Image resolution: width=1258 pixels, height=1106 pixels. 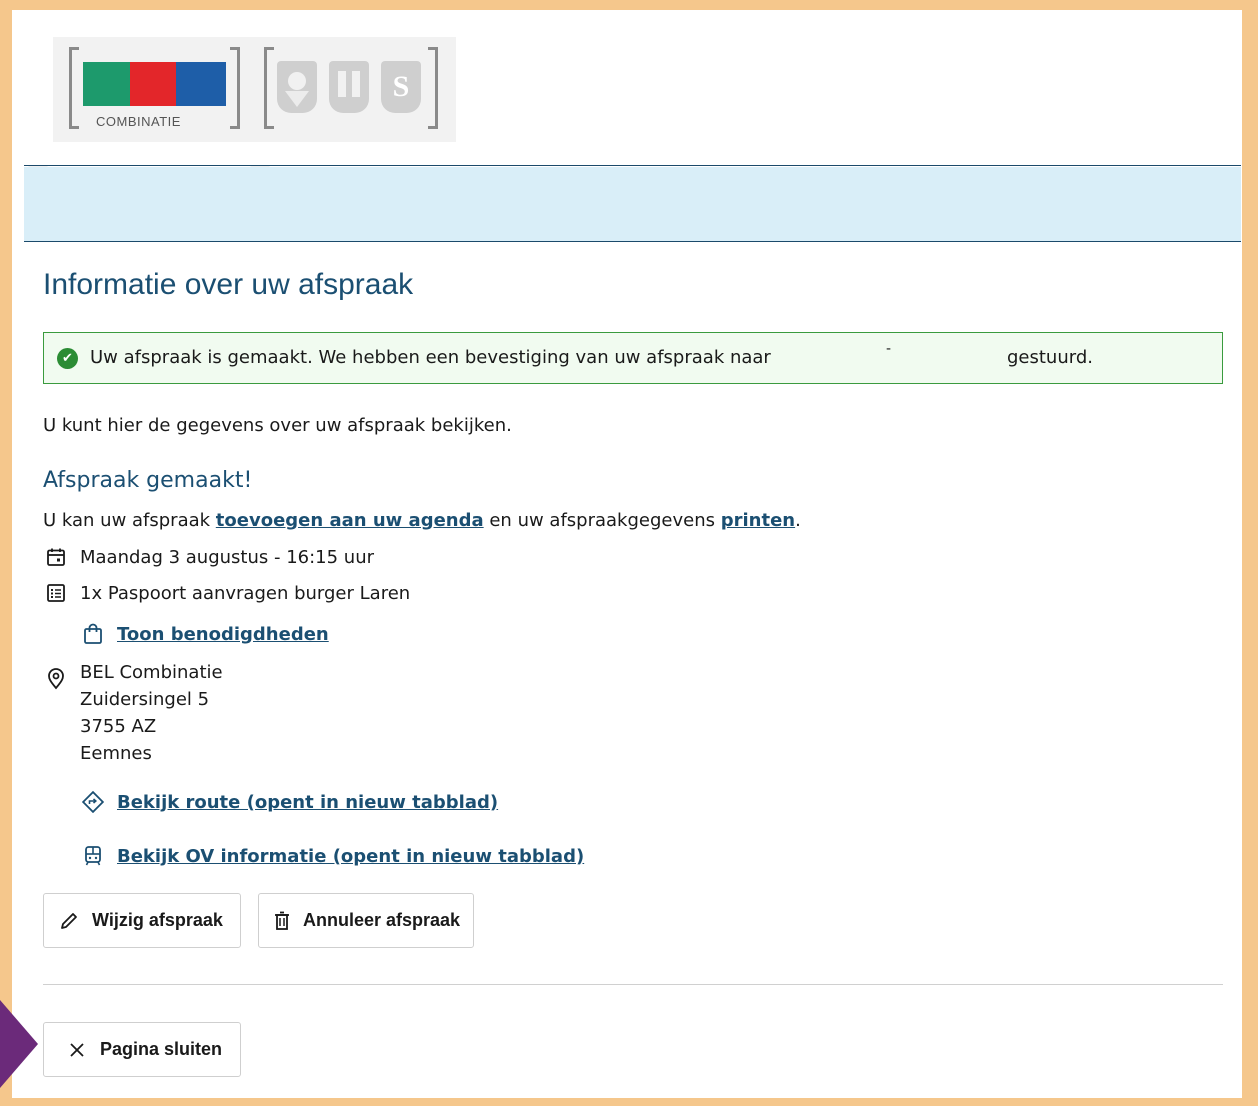 What do you see at coordinates (129, 520) in the screenshot?
I see `sentence-part1: U kan uw afspraak` at bounding box center [129, 520].